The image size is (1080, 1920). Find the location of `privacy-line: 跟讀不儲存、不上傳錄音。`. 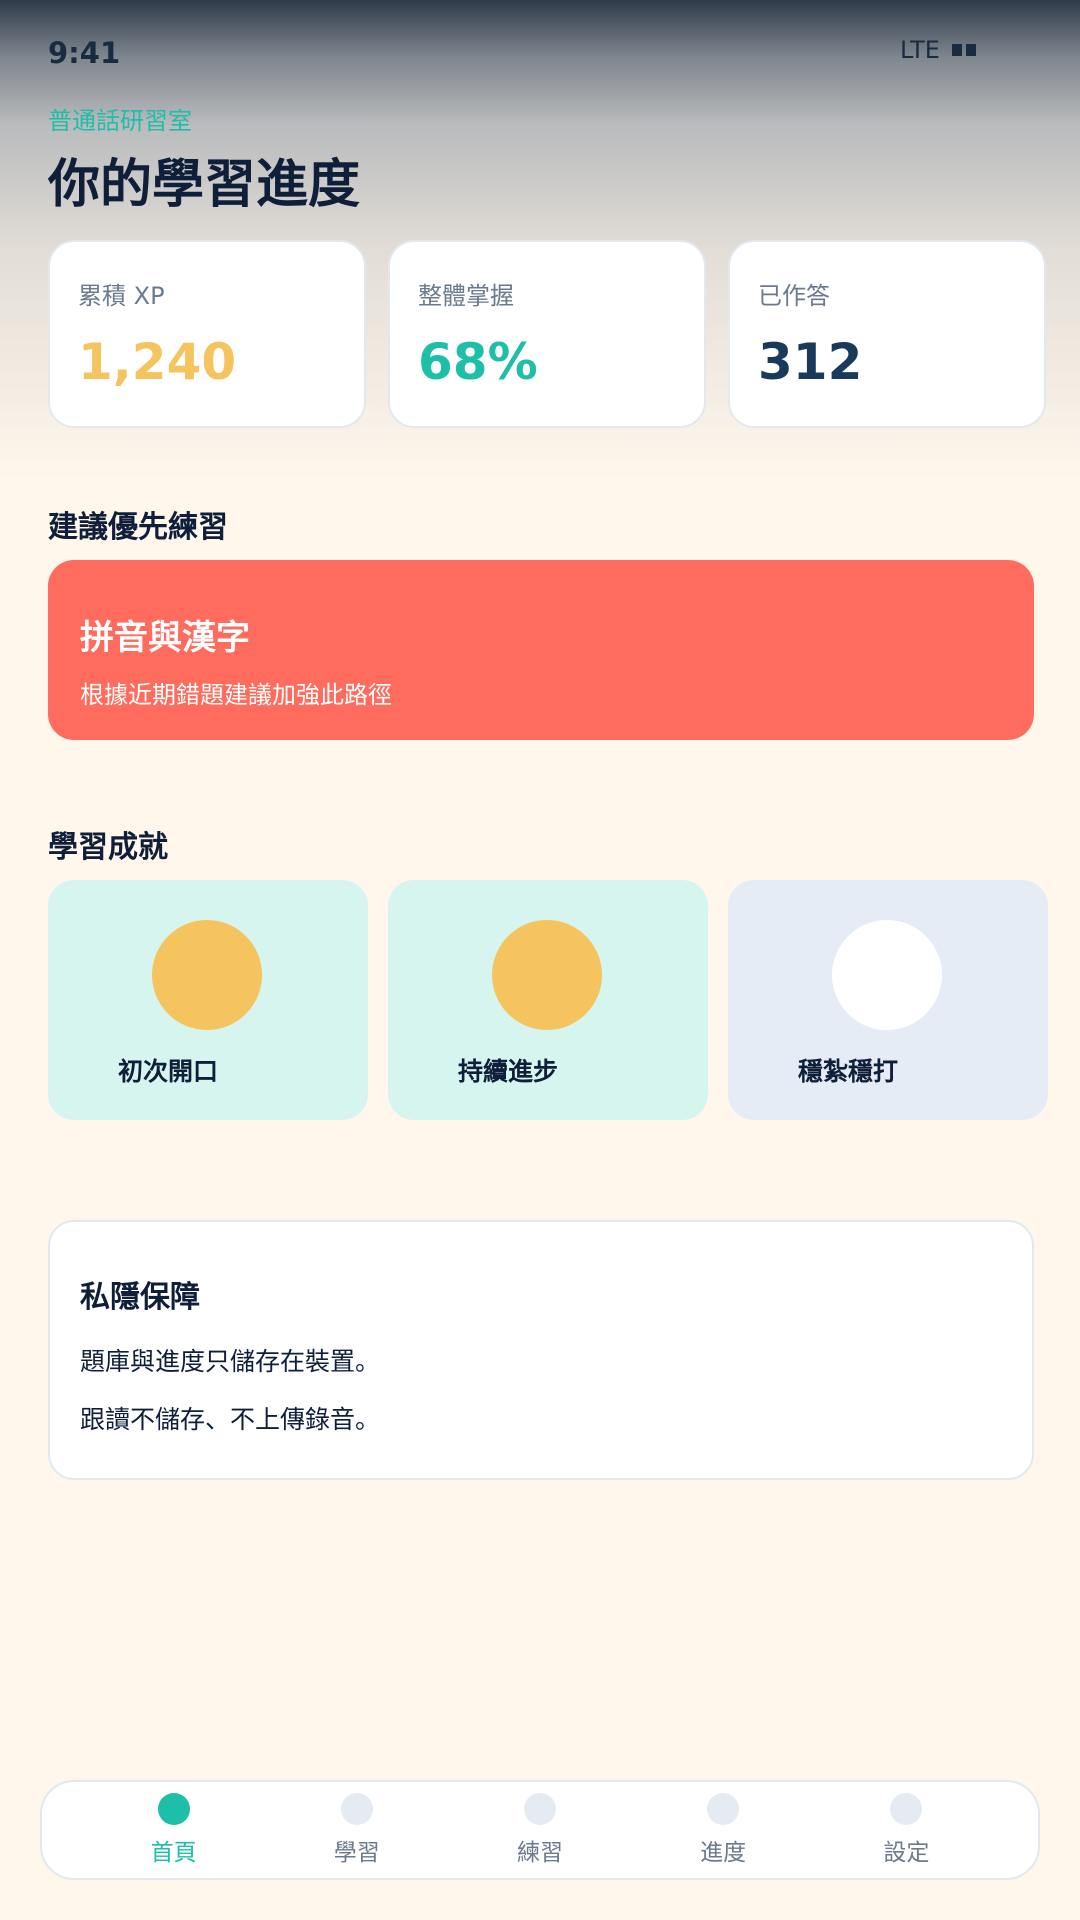

privacy-line: 跟讀不儲存、不上傳錄音。 is located at coordinates (230, 1419).